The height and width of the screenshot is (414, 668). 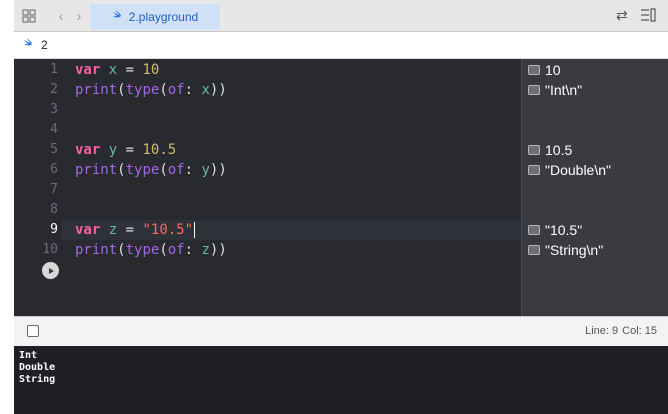 I want to click on result-item: 10.5, so click(x=550, y=150).